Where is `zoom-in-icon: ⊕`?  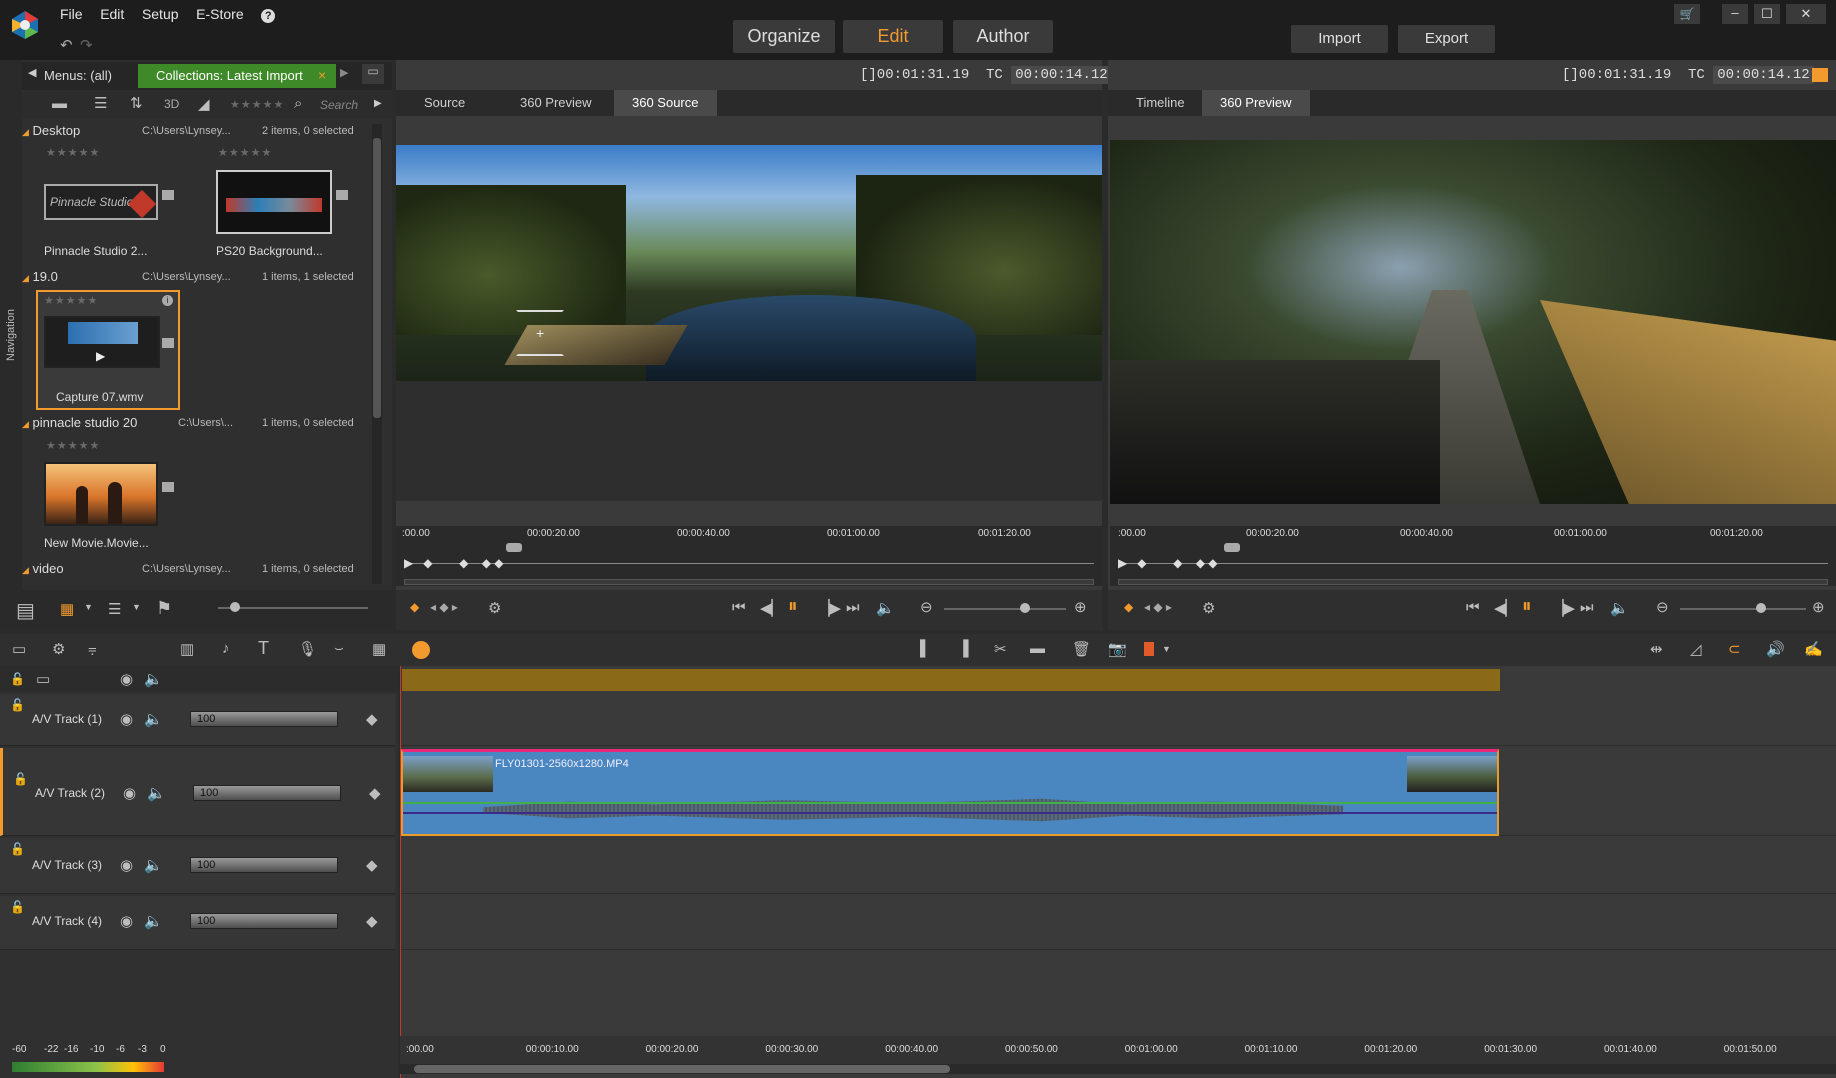 zoom-in-icon: ⊕ is located at coordinates (1818, 607).